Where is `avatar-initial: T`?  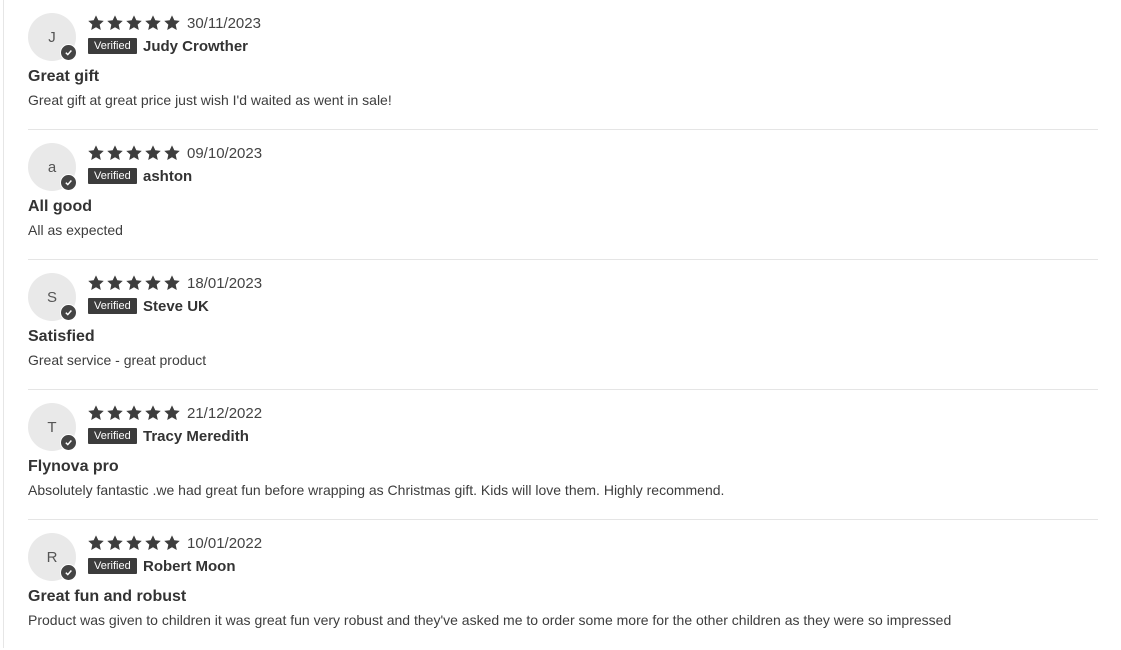 avatar-initial: T is located at coordinates (52, 427).